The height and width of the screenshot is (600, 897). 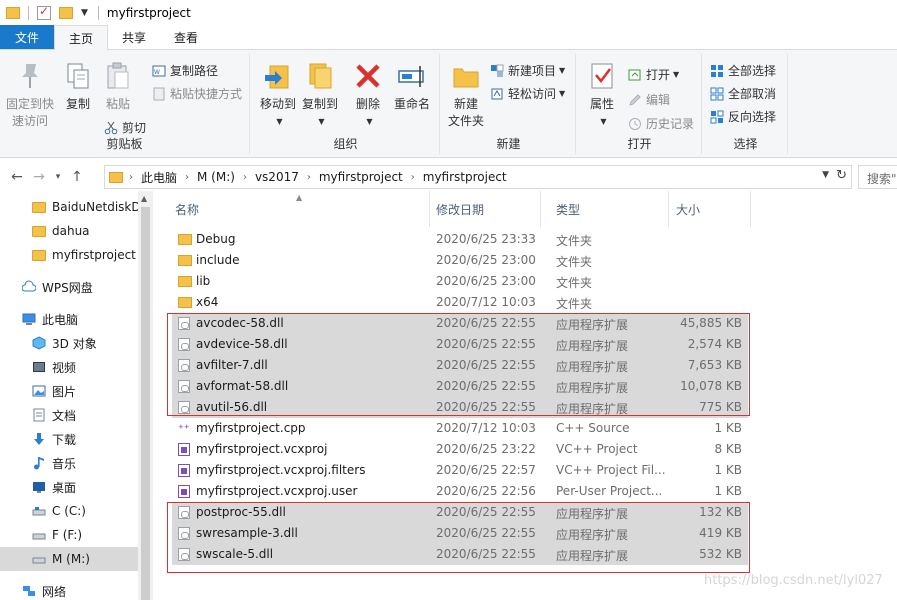 I want to click on cpp-icon: ⁺⁺, so click(x=184, y=428).